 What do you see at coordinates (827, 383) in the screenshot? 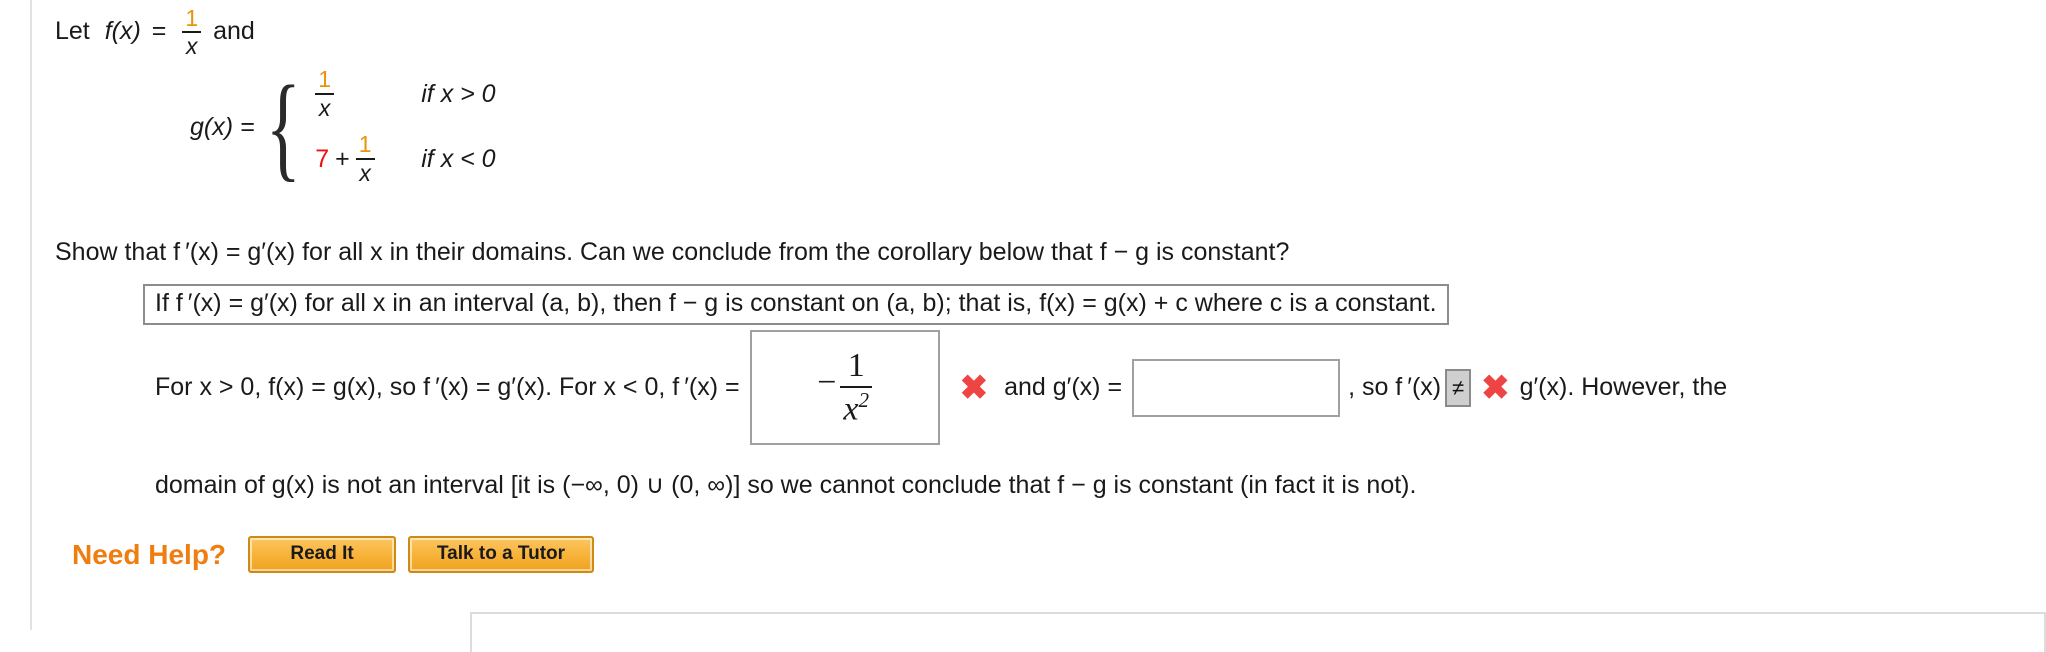
I see `minus-sign: −` at bounding box center [827, 383].